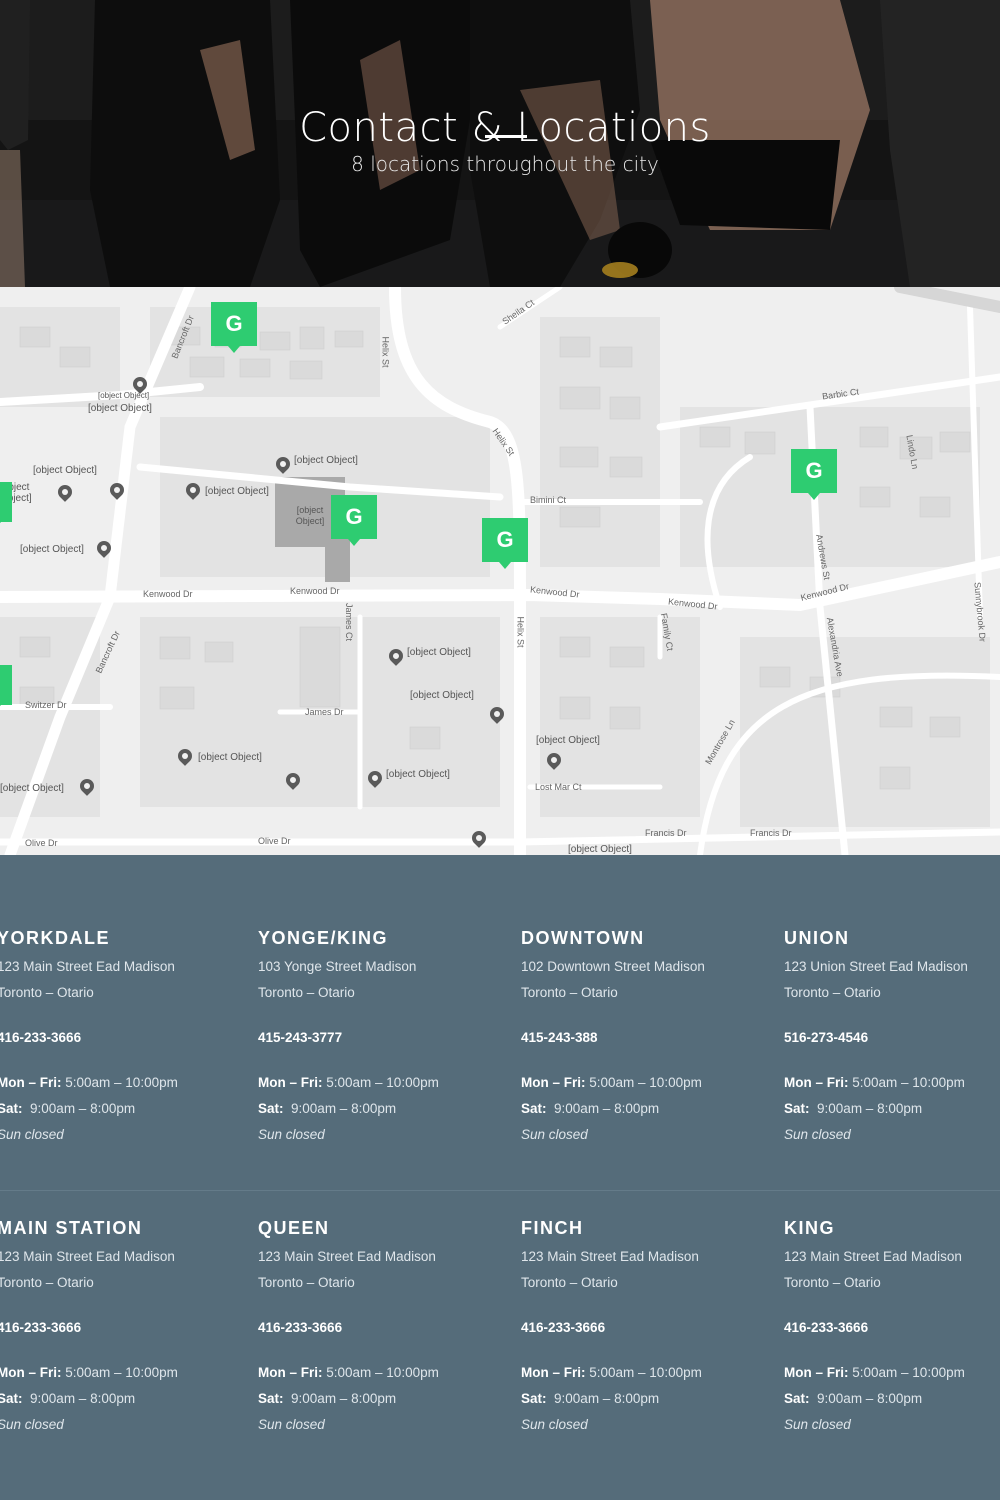  What do you see at coordinates (46, 705) in the screenshot?
I see `street-label: Switzer Dr` at bounding box center [46, 705].